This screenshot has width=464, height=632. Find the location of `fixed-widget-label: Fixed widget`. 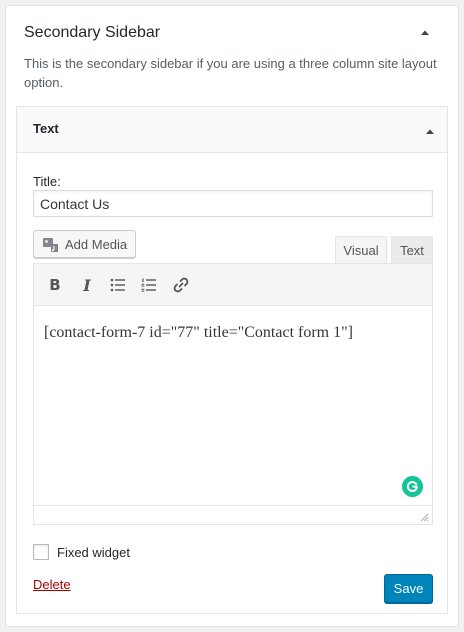

fixed-widget-label: Fixed widget is located at coordinates (93, 552).